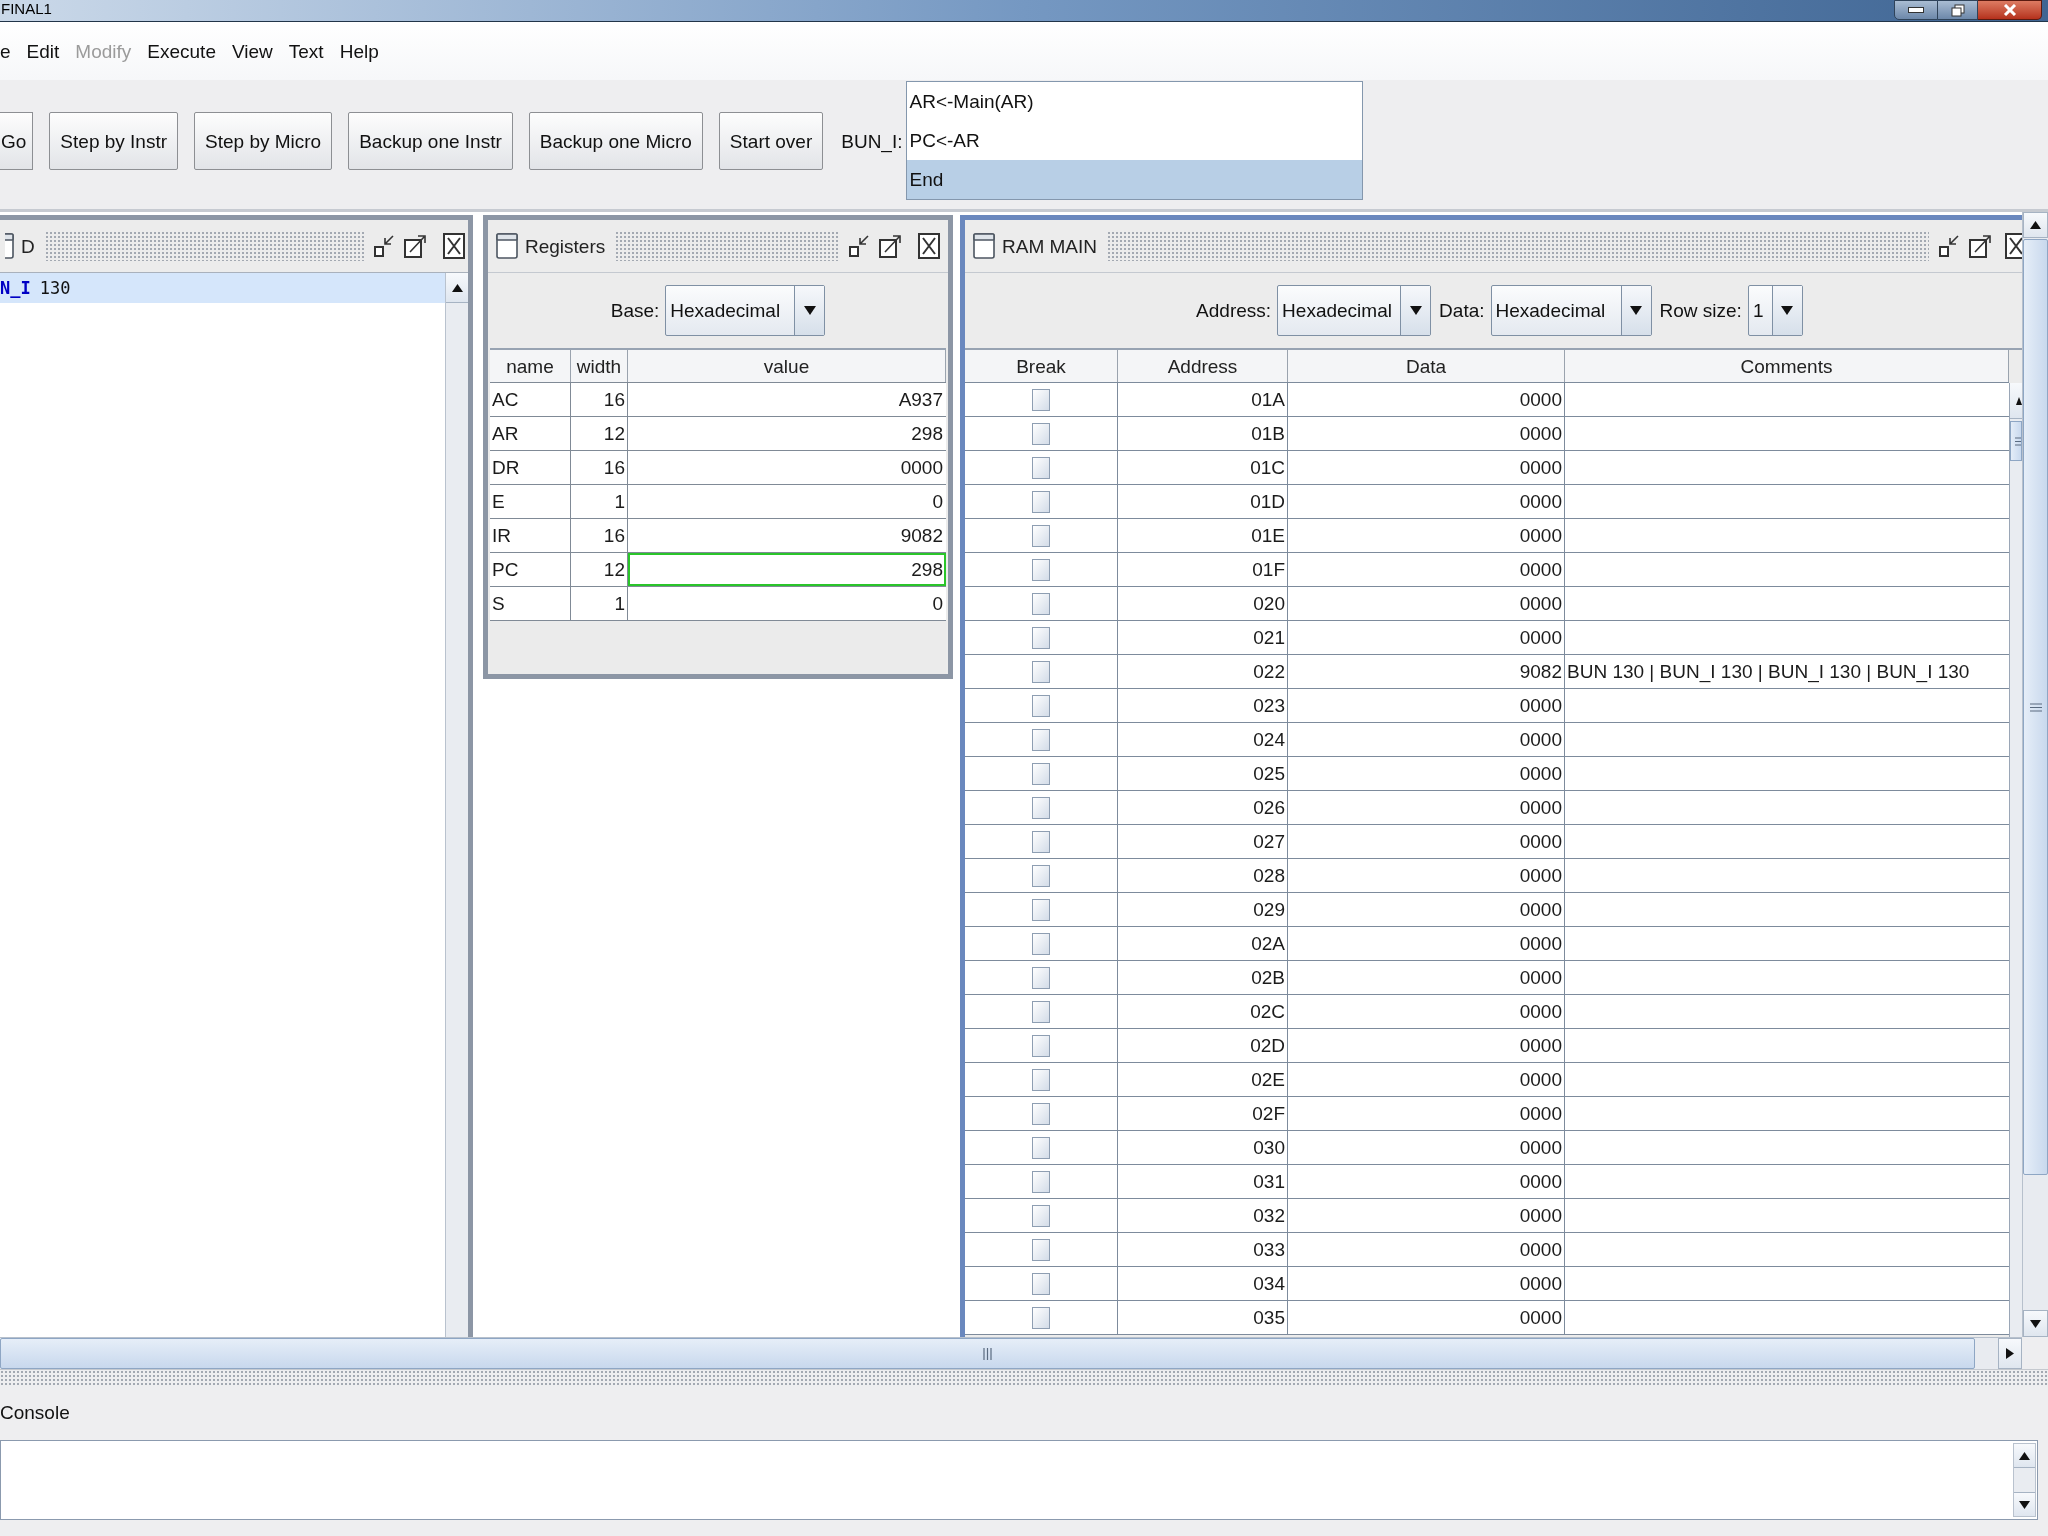  I want to click on column-header: Data, so click(1426, 366).